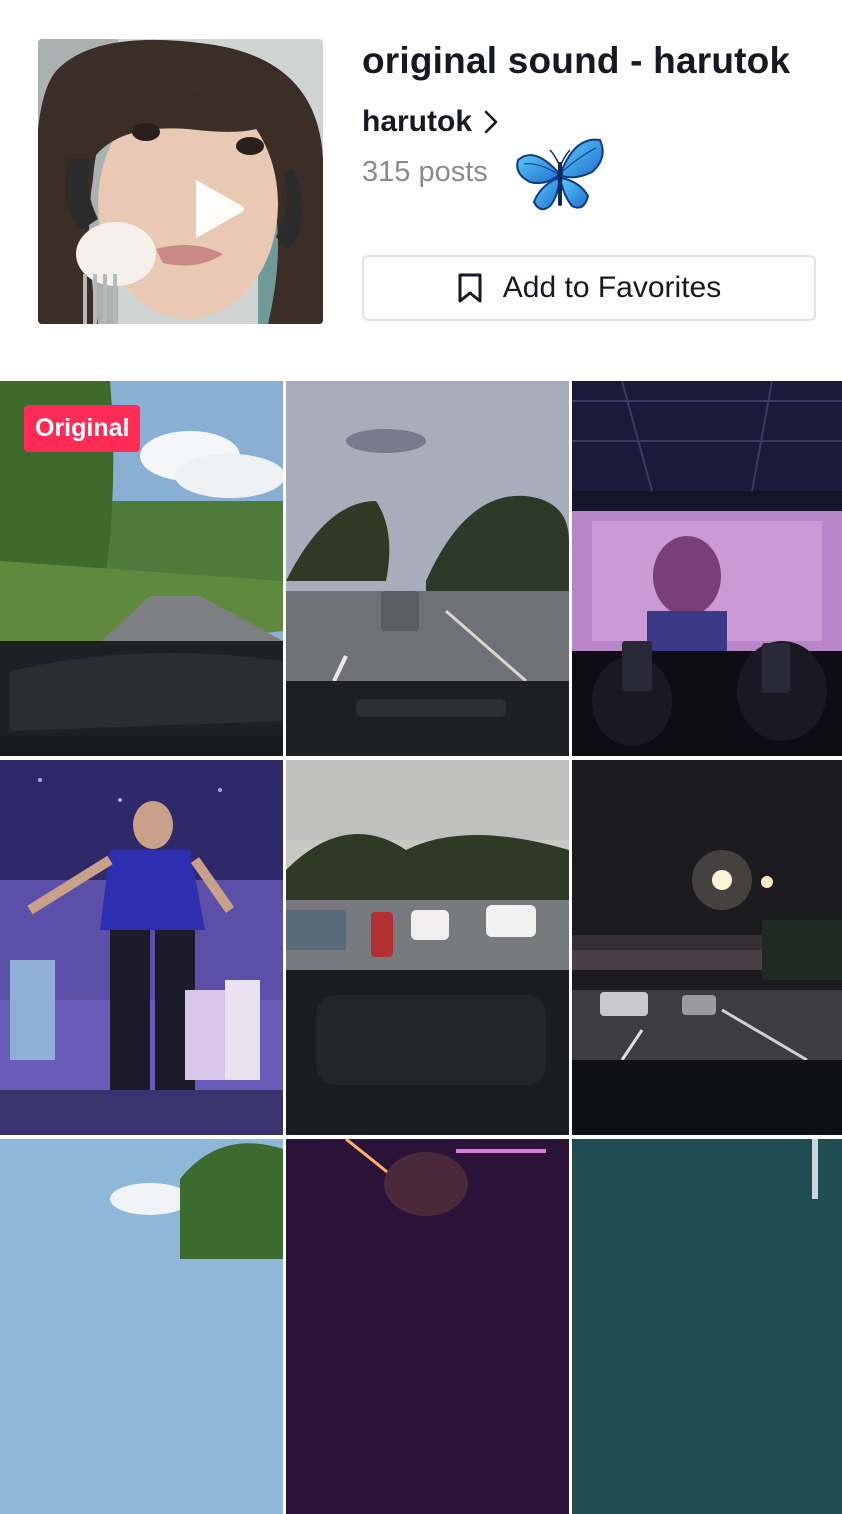 This screenshot has width=842, height=1514. I want to click on add-to-favorites-label: Add to Favorites, so click(612, 287).